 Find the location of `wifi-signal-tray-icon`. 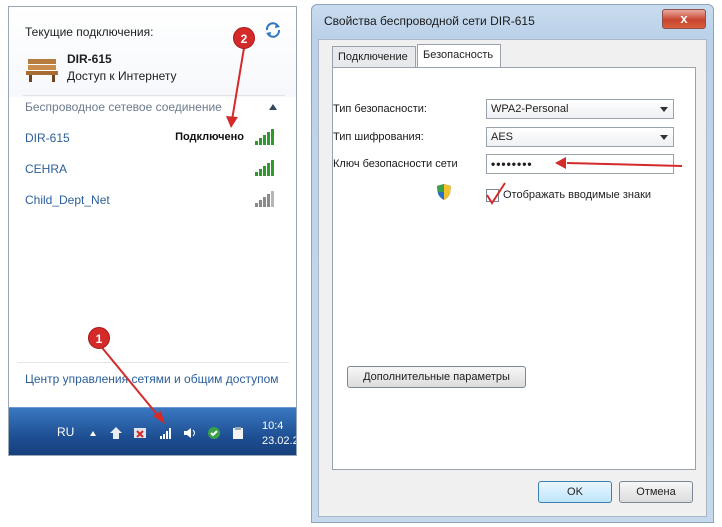

wifi-signal-tray-icon is located at coordinates (166, 433).